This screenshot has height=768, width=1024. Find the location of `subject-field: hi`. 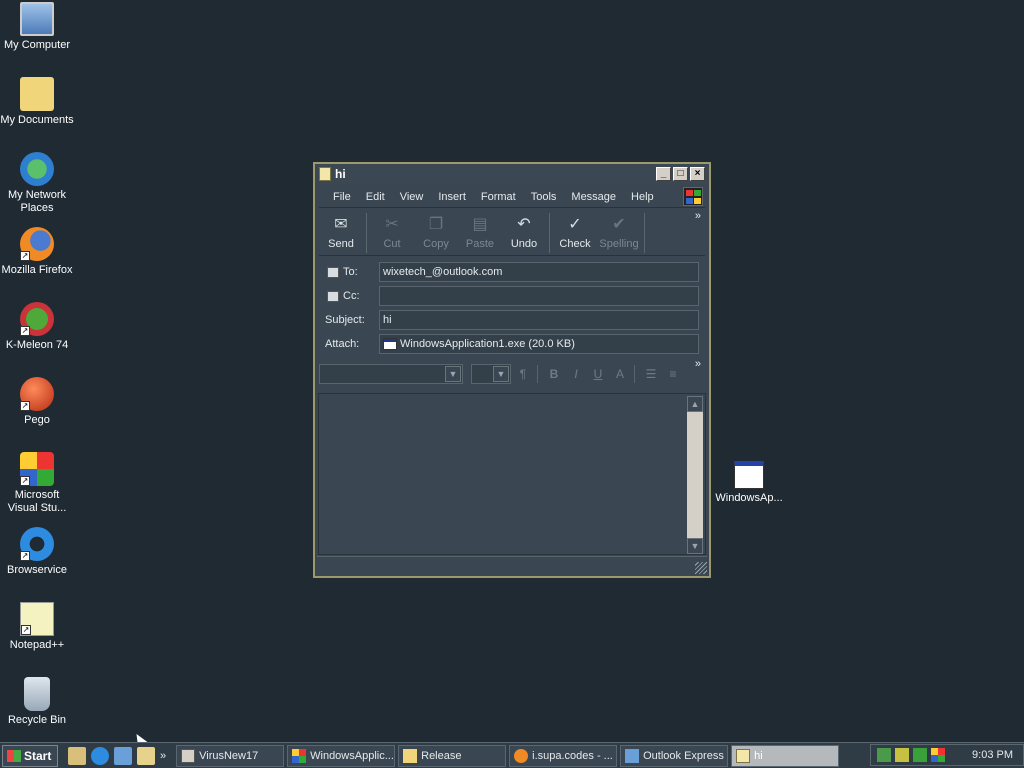

subject-field: hi is located at coordinates (539, 320).